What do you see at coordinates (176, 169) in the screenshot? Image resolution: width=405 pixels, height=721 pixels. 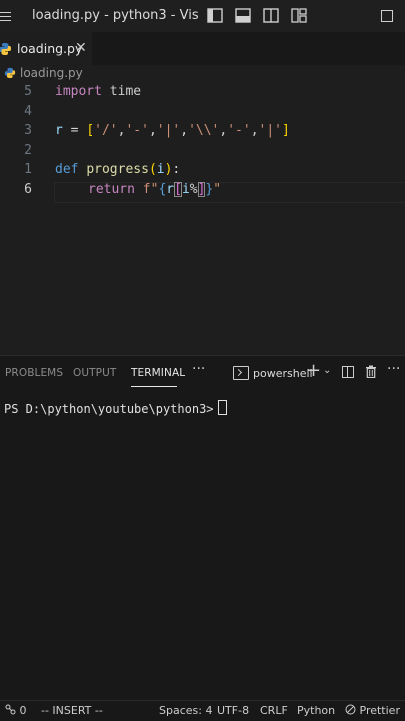 I see `colon: :` at bounding box center [176, 169].